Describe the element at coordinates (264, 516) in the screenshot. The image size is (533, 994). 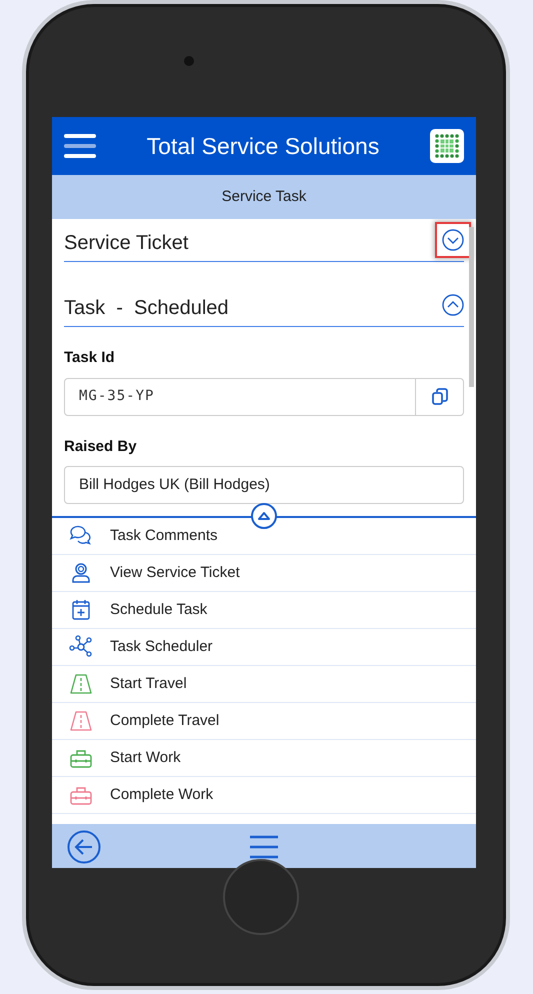
I see `caret-up-icon` at that location.